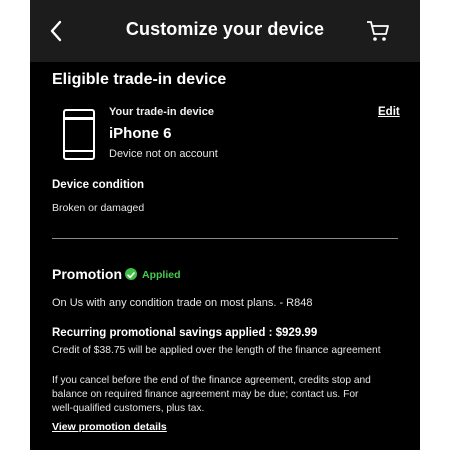 The image size is (450, 450). I want to click on condition-value: Broken or damaged, so click(98, 208).